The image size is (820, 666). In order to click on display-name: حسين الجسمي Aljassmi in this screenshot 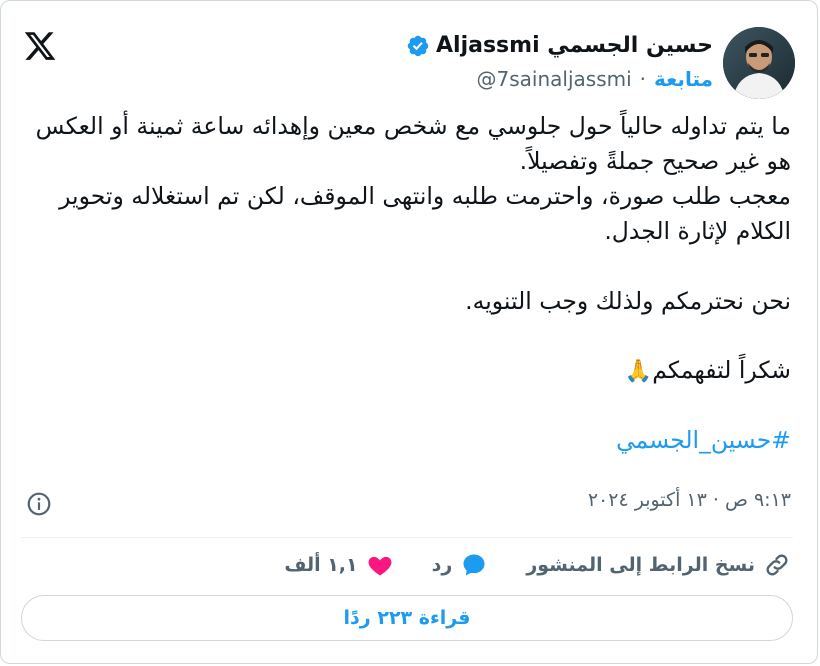, I will do `click(574, 45)`.